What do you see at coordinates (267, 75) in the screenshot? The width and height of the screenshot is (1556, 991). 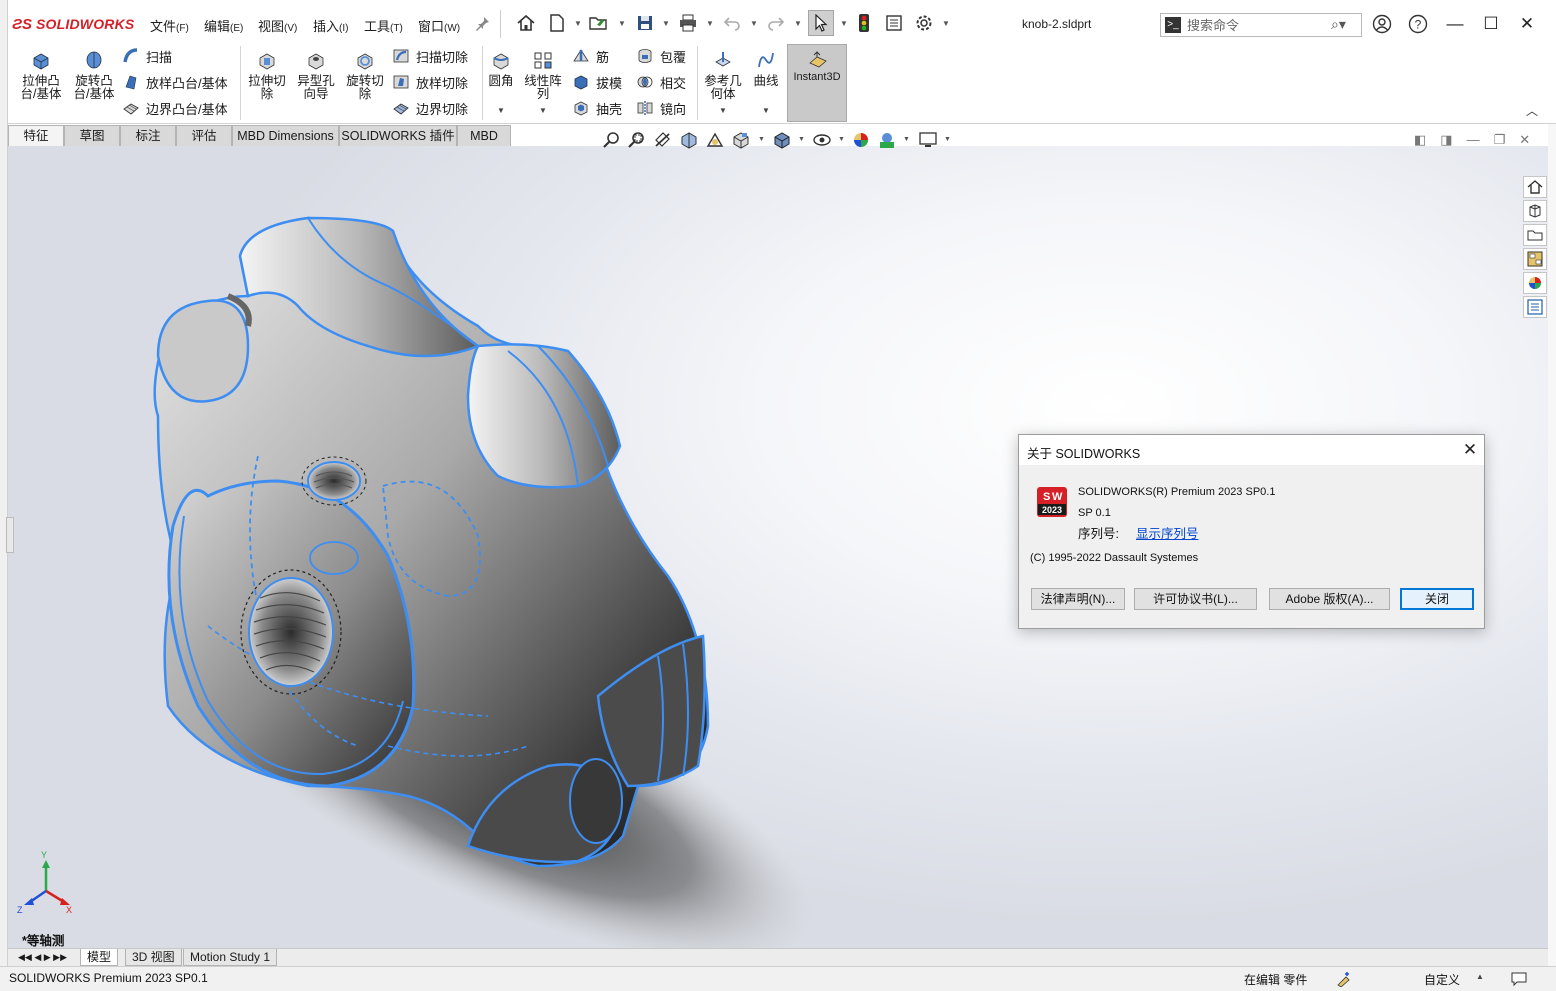 I see `extrude-cut-button: 拉伸切除` at bounding box center [267, 75].